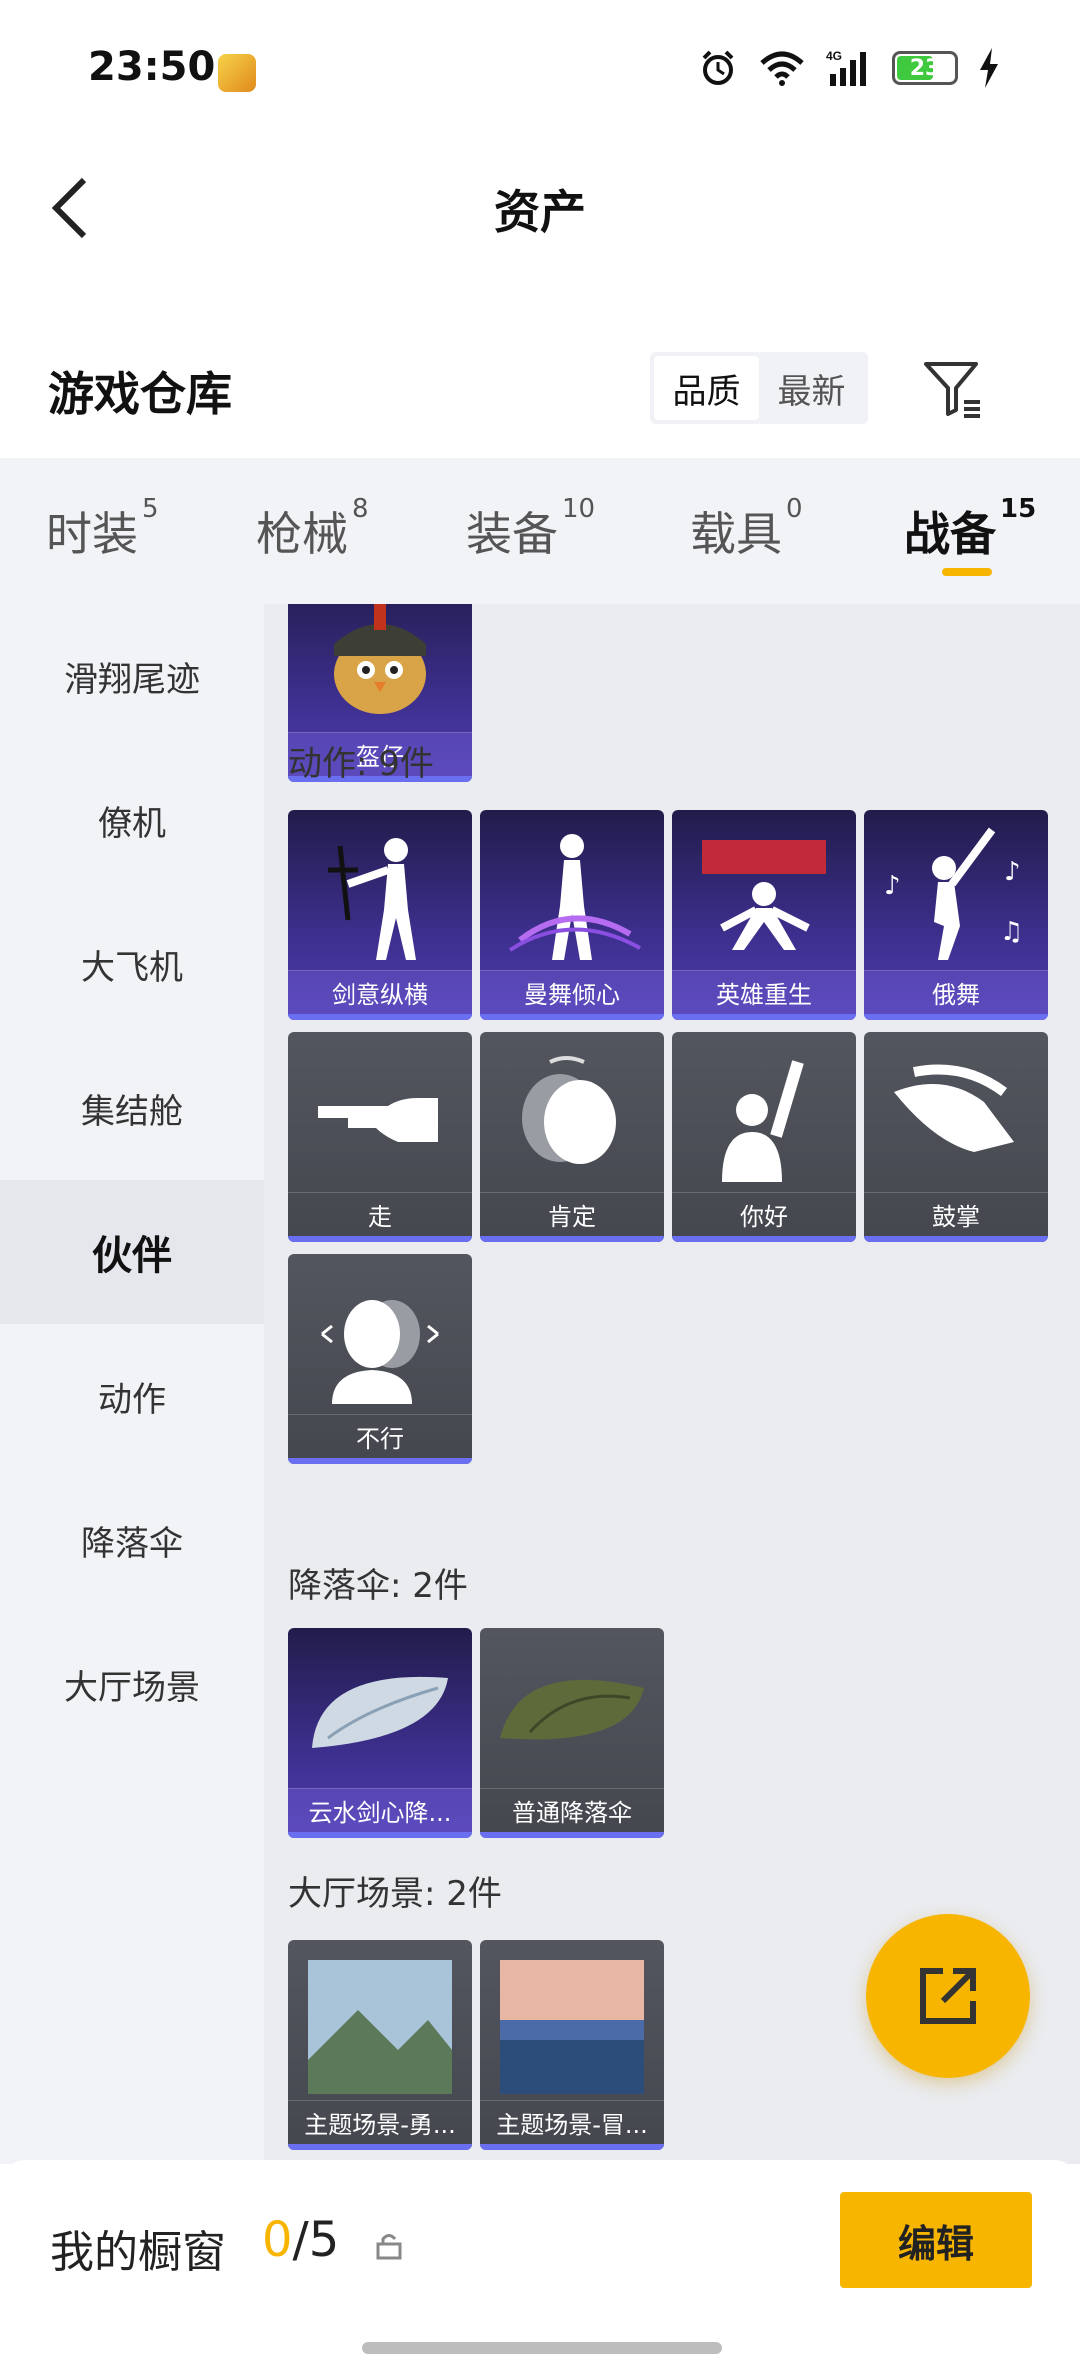  I want to click on item-name: 走, so click(380, 1214).